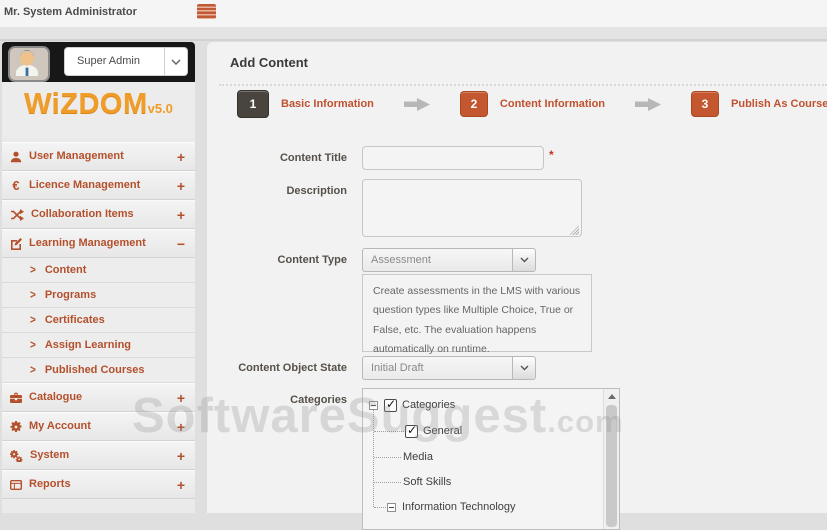 The width and height of the screenshot is (827, 530). What do you see at coordinates (269, 62) in the screenshot?
I see `page-title: Add Content` at bounding box center [269, 62].